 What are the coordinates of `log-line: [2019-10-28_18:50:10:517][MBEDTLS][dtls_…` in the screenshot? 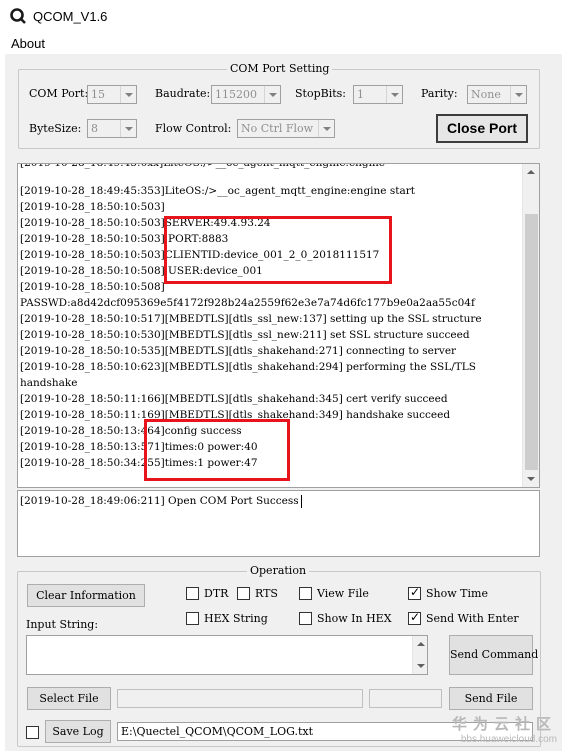 It's located at (251, 319).